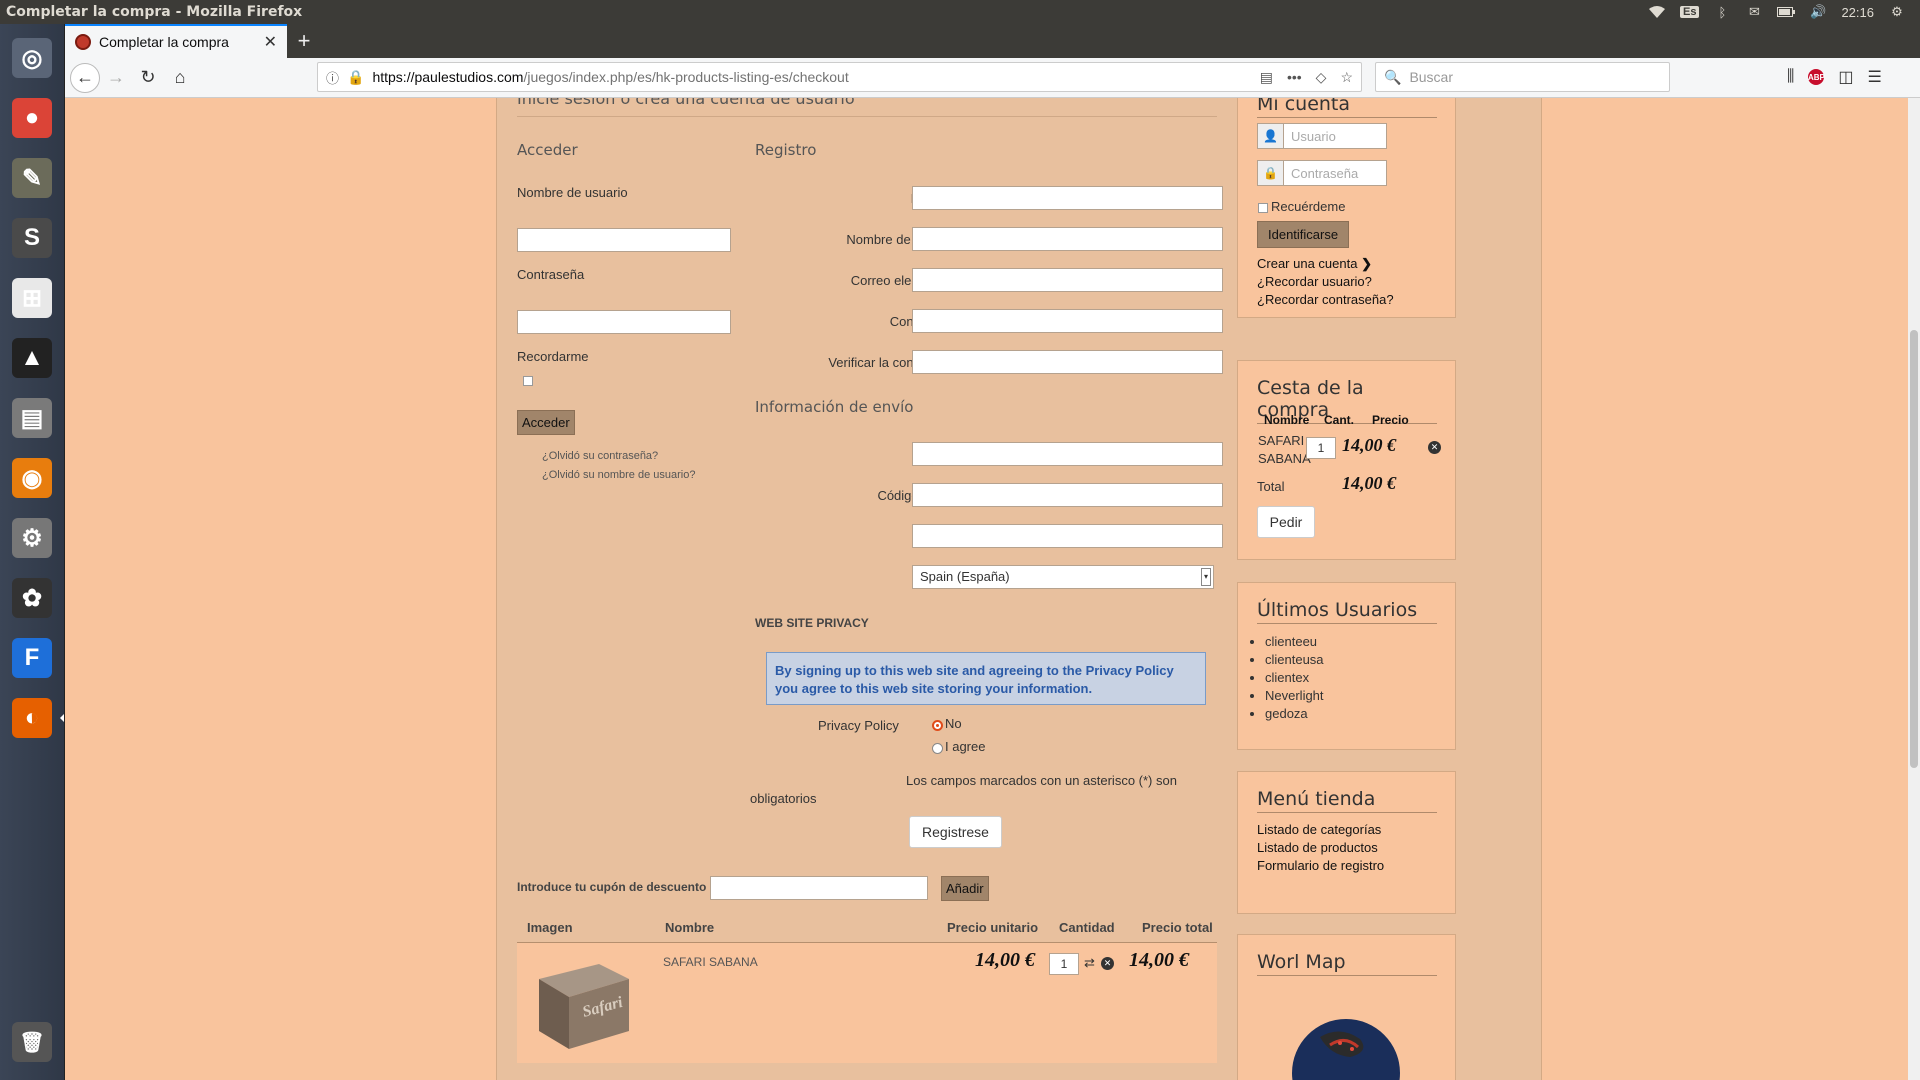 The width and height of the screenshot is (1920, 1080). What do you see at coordinates (965, 576) in the screenshot?
I see `country-selected-value: Spain (España)` at bounding box center [965, 576].